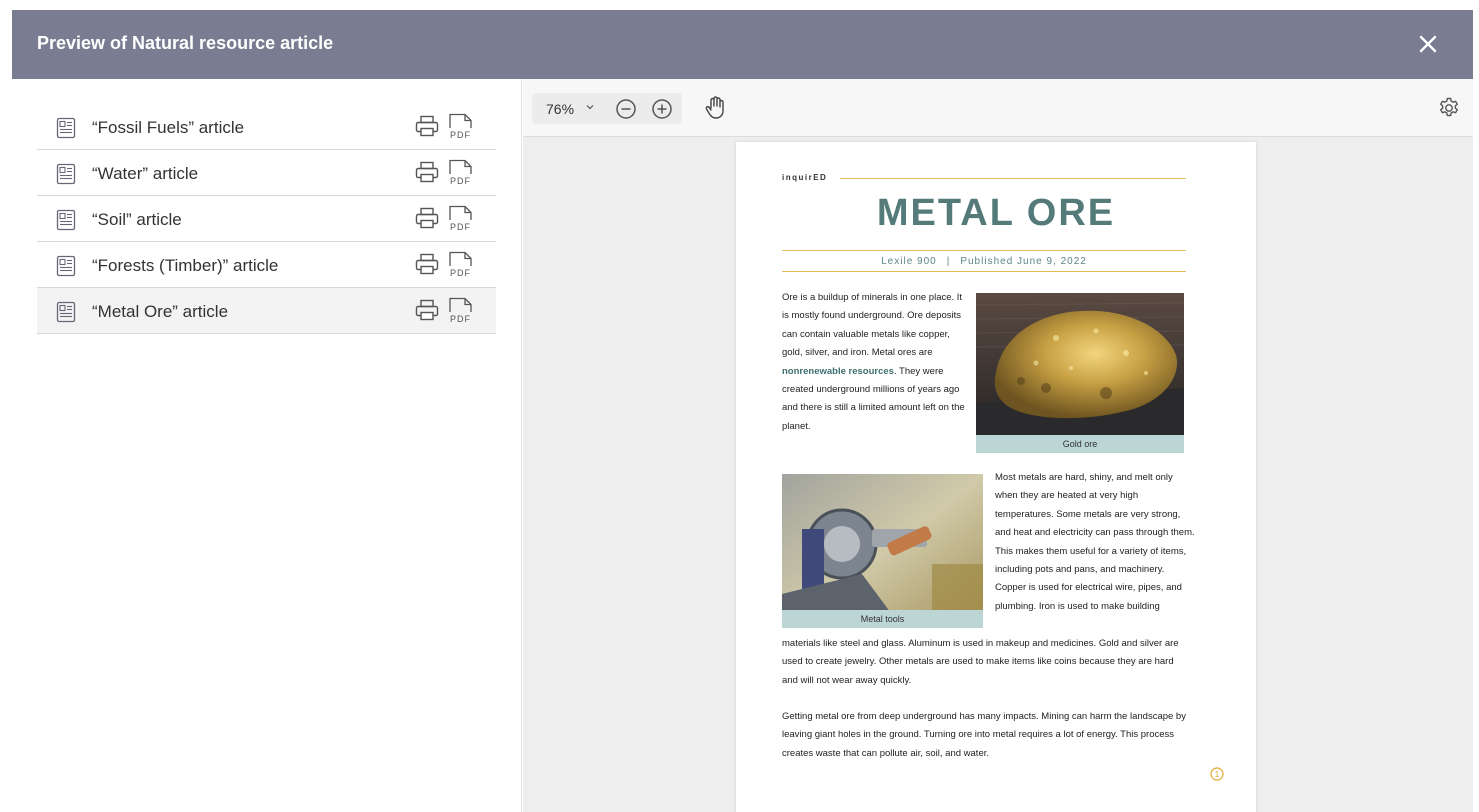 The image size is (1479, 812). Describe the element at coordinates (266, 311) in the screenshot. I see `article-row: “Metal Ore” article PDF` at that location.